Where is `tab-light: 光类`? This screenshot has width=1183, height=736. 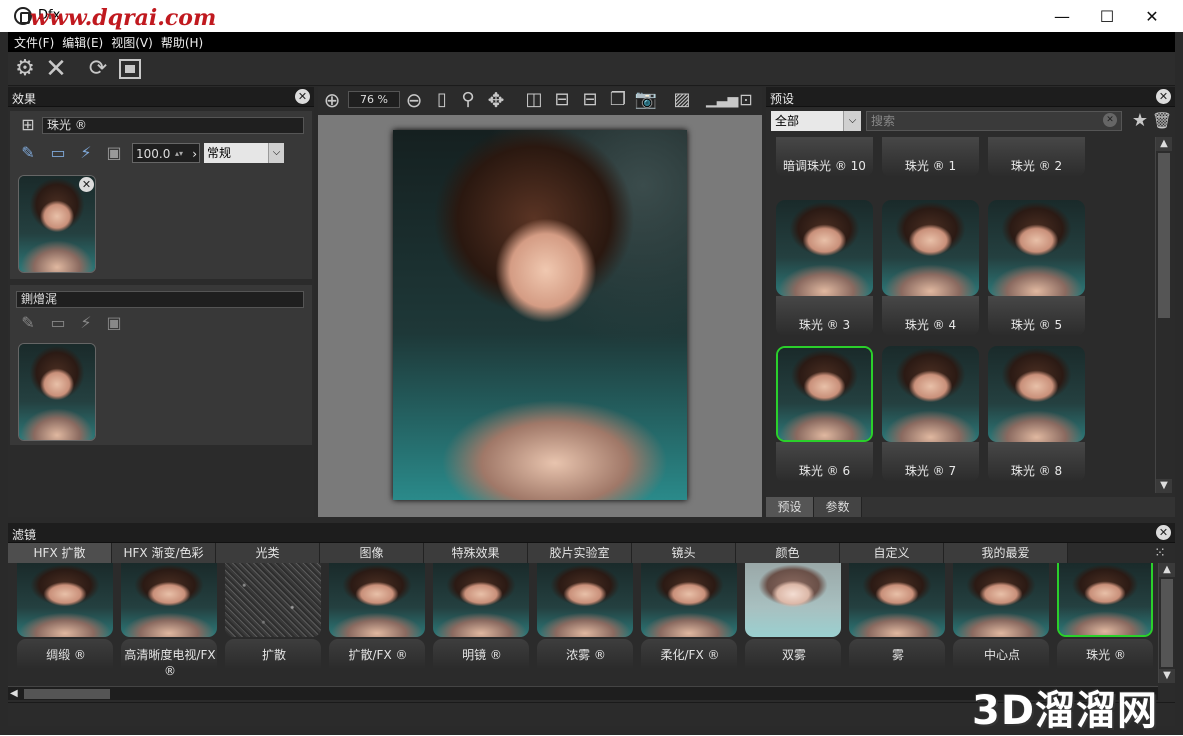
tab-light: 光类 is located at coordinates (268, 553).